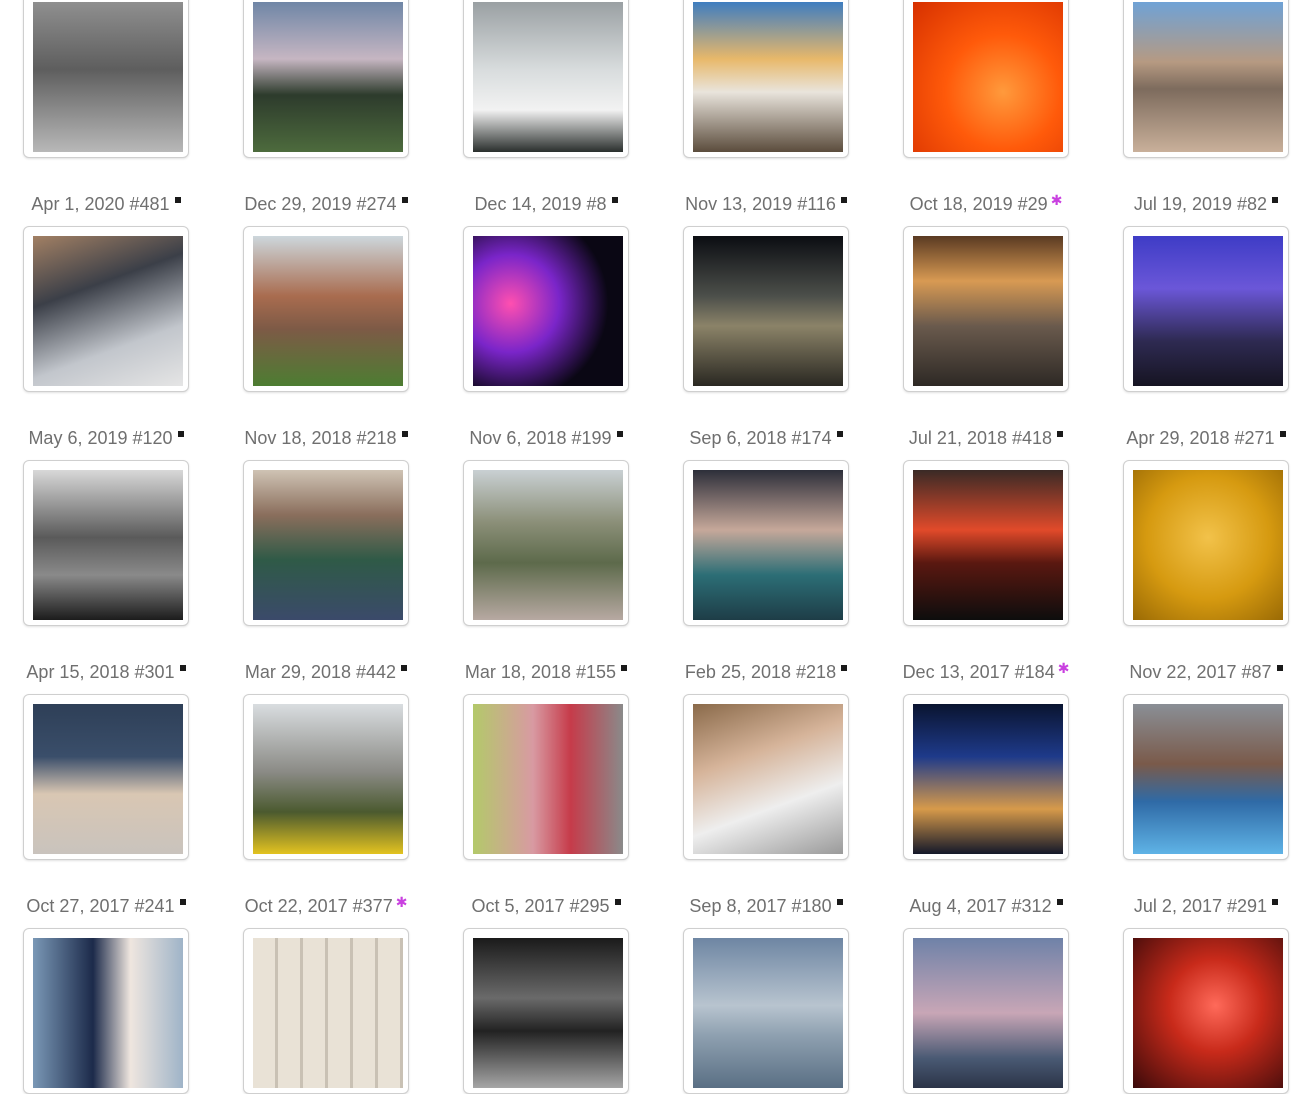  What do you see at coordinates (1254, 438) in the screenshot?
I see `photo-number: #271` at bounding box center [1254, 438].